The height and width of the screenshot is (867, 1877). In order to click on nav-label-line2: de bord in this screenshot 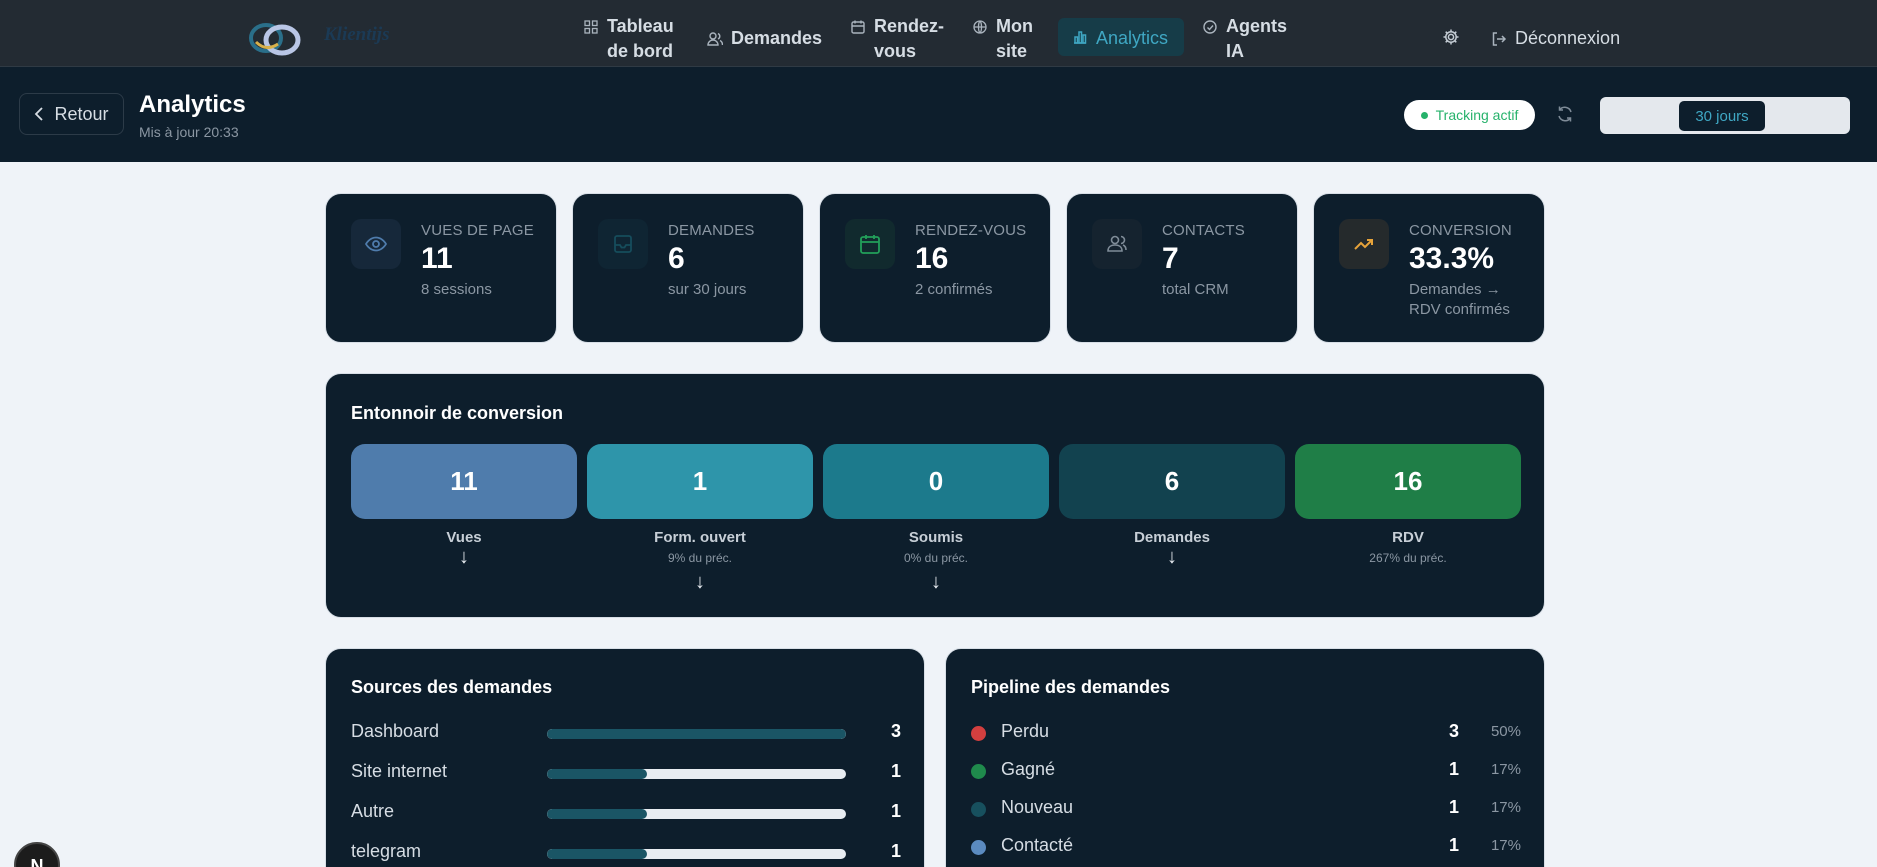, I will do `click(640, 51)`.